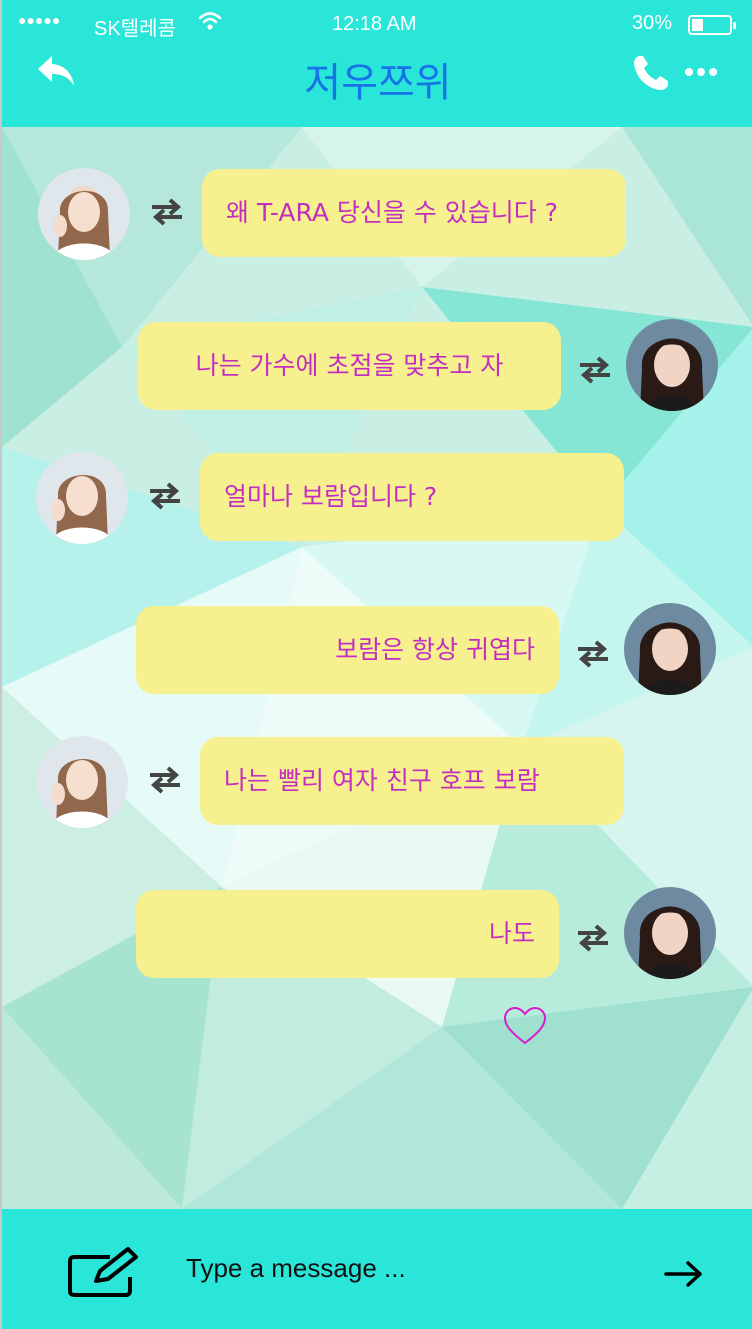  I want to click on message-bubble-sent: 나는 가수에 초점을 맞추고 자, so click(349, 366).